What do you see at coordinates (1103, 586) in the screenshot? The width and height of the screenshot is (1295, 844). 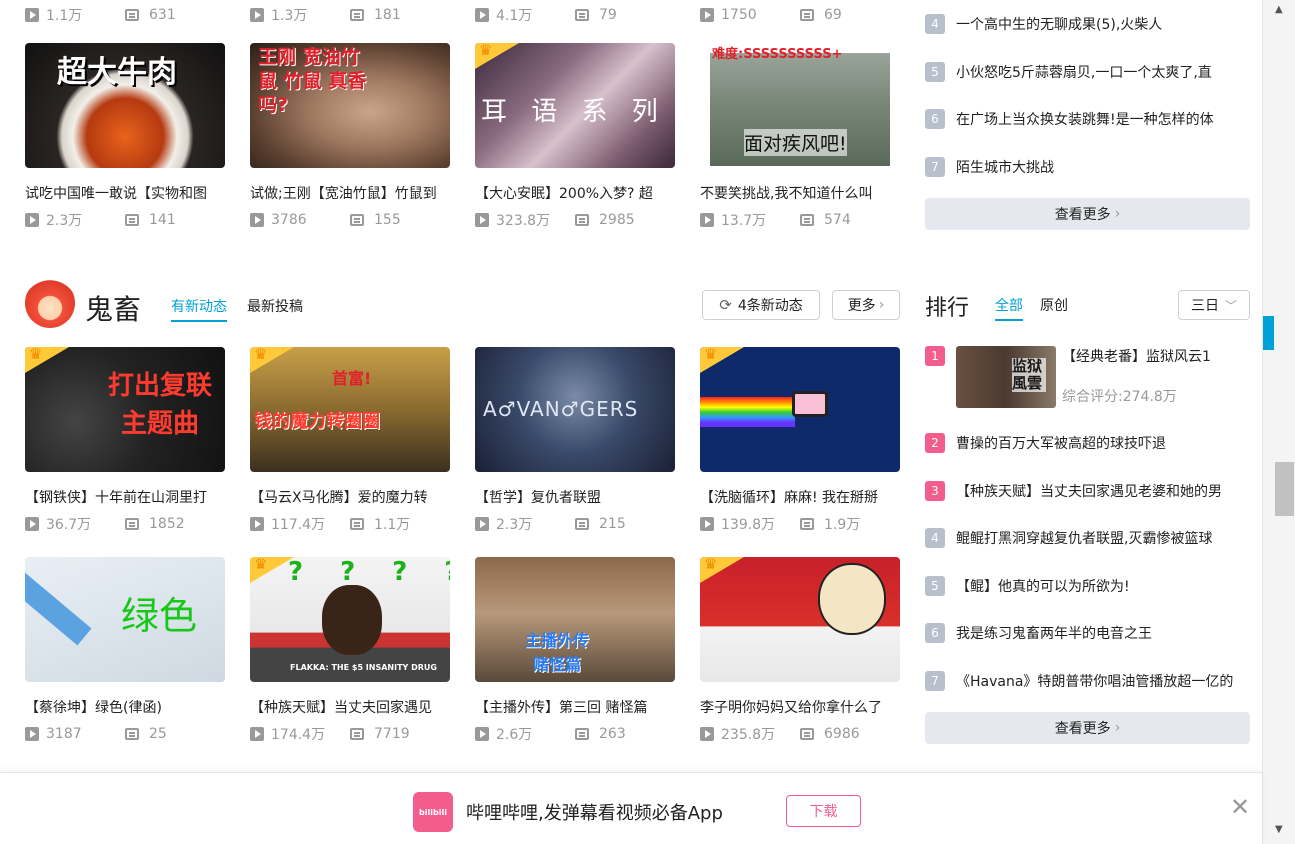 I see `rank-title: 【鲲】他真的可以为所欲为!` at bounding box center [1103, 586].